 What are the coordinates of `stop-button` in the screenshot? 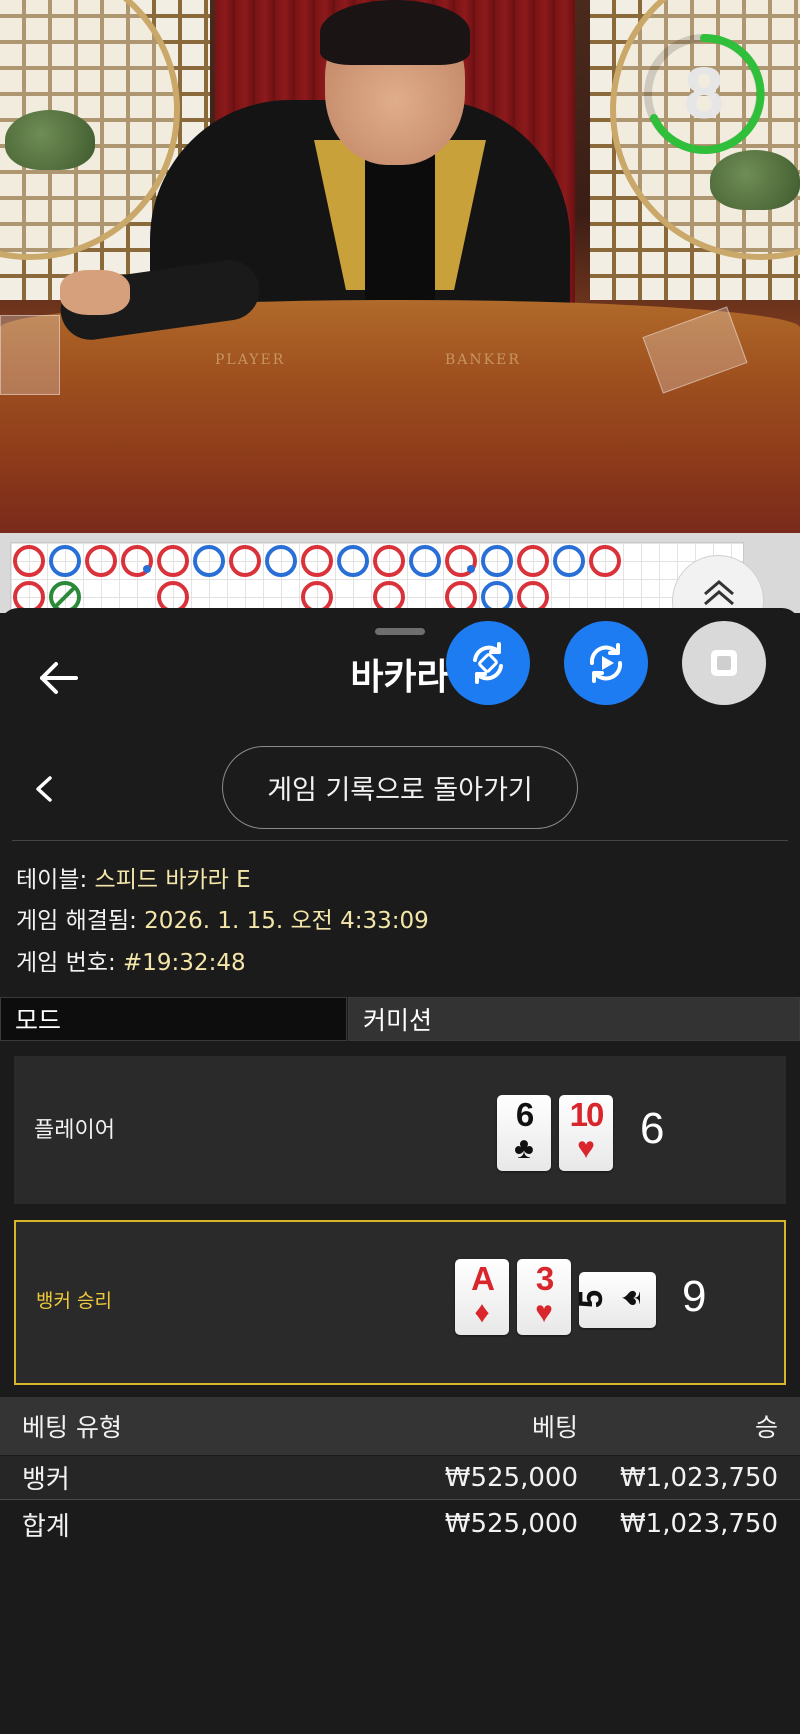 It's located at (724, 663).